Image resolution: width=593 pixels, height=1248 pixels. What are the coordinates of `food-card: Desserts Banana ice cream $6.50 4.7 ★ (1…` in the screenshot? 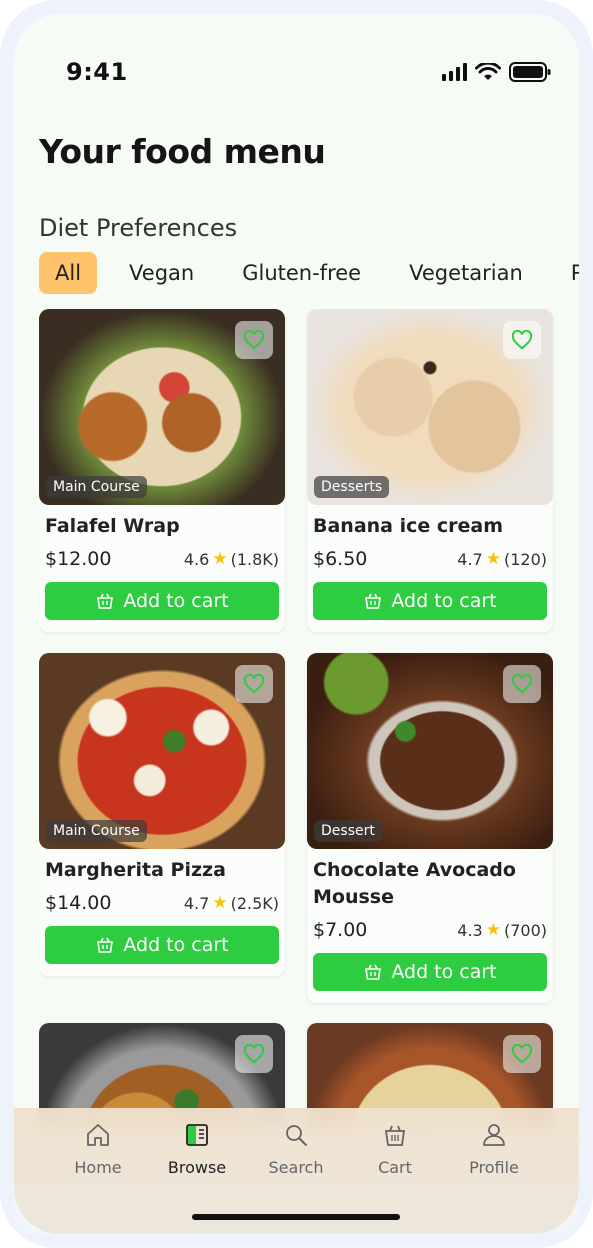 It's located at (430, 470).